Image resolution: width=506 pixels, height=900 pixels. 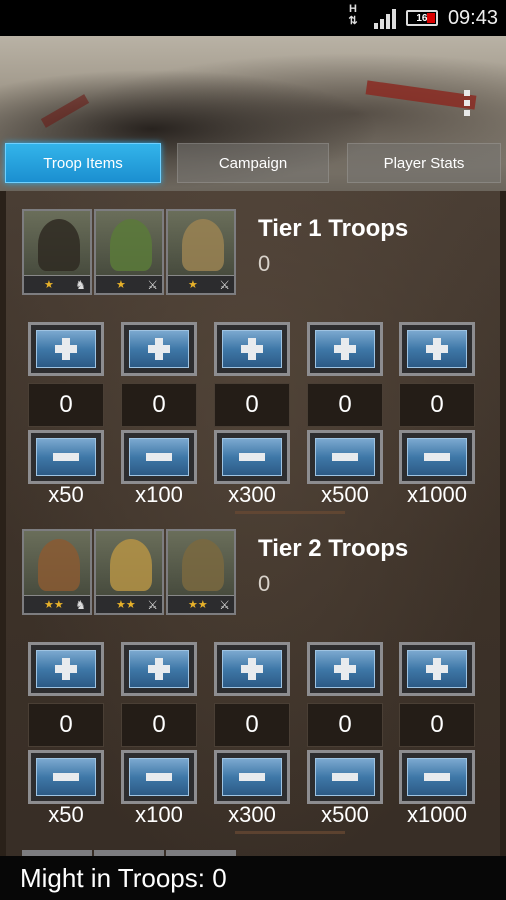 What do you see at coordinates (384, 18) in the screenshot?
I see `signal-icon` at bounding box center [384, 18].